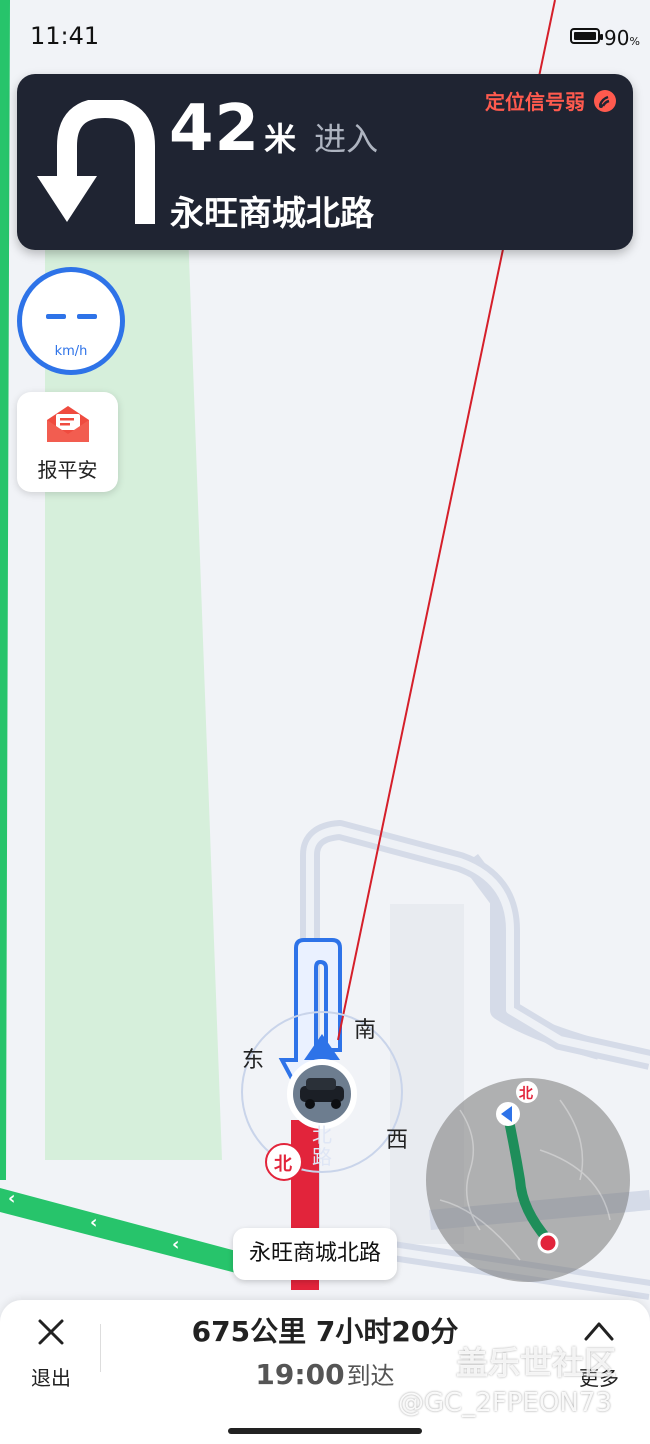  What do you see at coordinates (526, 1094) in the screenshot?
I see `overview-north-label: 北` at bounding box center [526, 1094].